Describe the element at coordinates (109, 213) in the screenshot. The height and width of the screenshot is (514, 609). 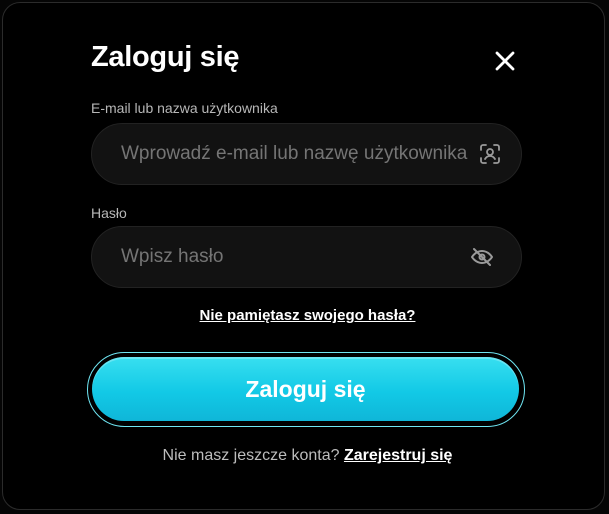
I see `password-label: Hasło` at that location.